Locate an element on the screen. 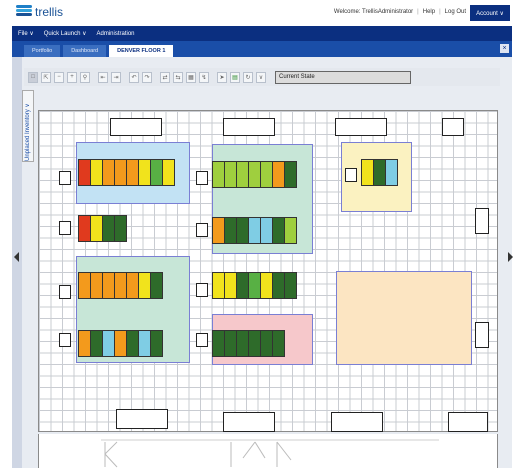 This screenshot has height=468, width=518. close-tab-button: × is located at coordinates (504, 48).